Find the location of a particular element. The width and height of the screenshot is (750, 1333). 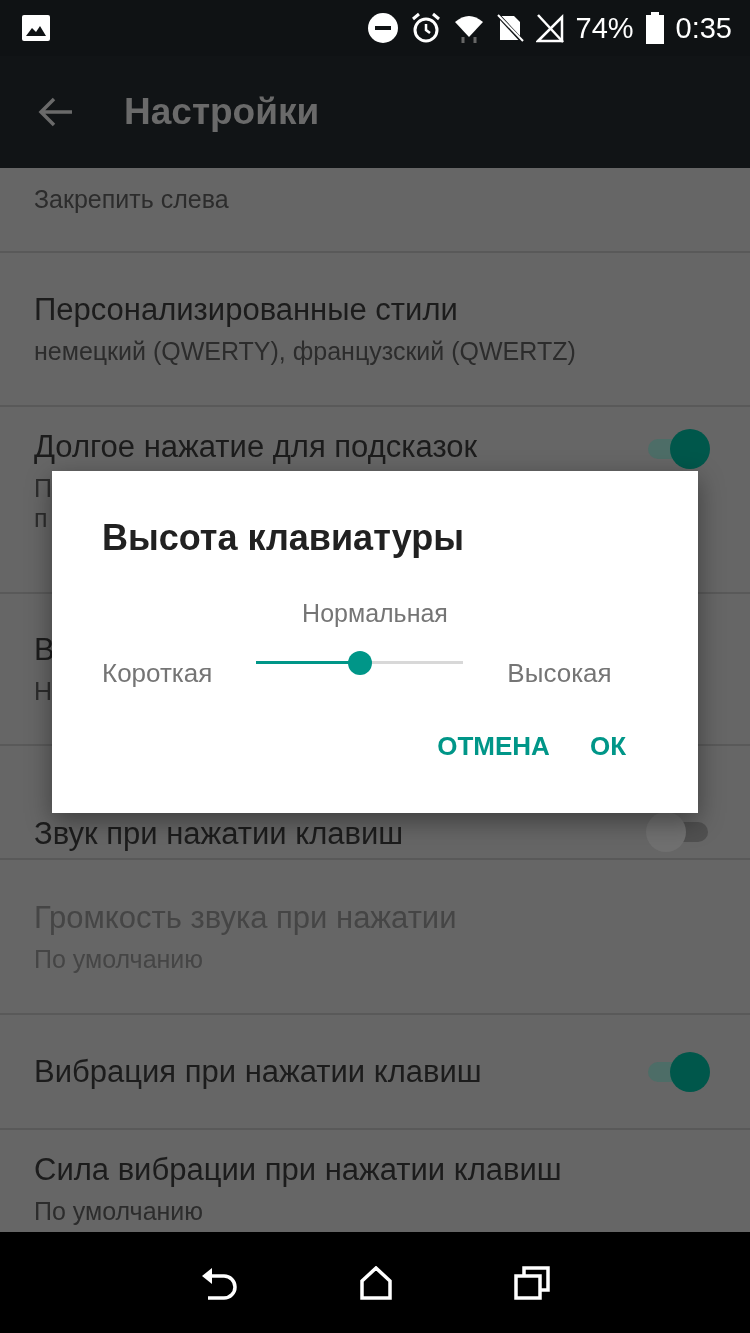

dialog-title: Высота клавиатуры is located at coordinates (283, 538).